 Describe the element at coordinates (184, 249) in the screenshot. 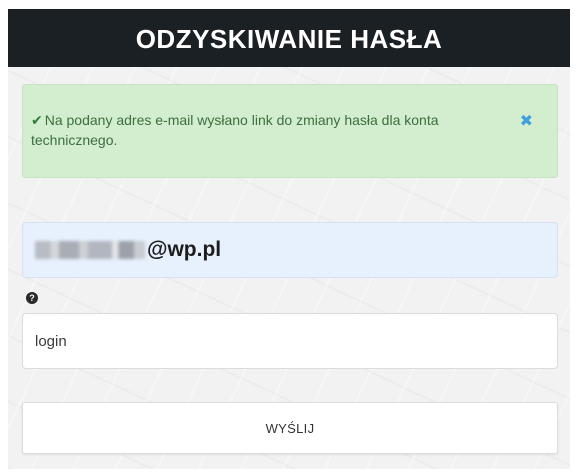

I see `email-domain: @wp.pl` at that location.